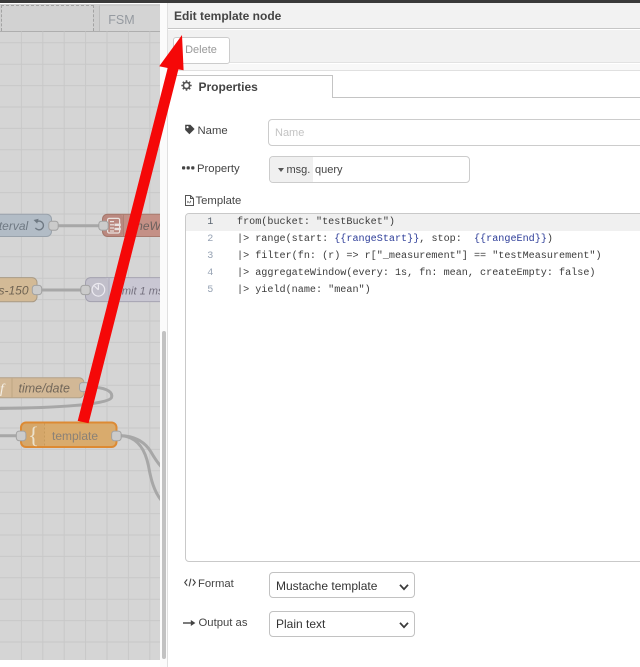 Image resolution: width=640 pixels, height=667 pixels. Describe the element at coordinates (44, 388) in the screenshot. I see `svg-text: time/date` at that location.